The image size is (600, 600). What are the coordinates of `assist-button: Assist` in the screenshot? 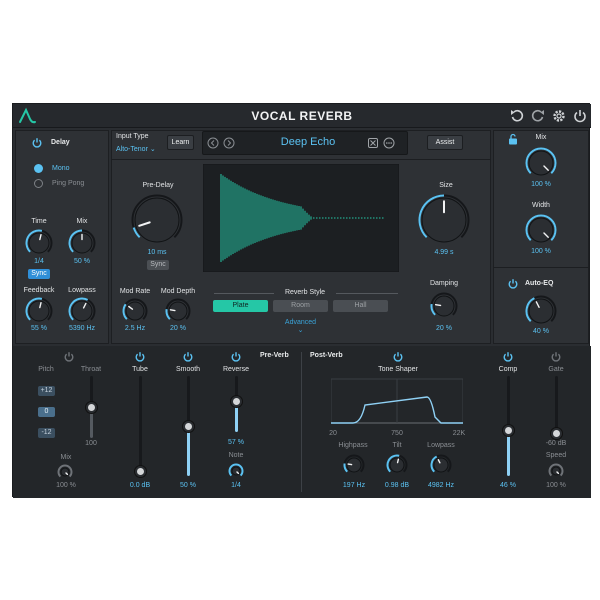 It's located at (445, 142).